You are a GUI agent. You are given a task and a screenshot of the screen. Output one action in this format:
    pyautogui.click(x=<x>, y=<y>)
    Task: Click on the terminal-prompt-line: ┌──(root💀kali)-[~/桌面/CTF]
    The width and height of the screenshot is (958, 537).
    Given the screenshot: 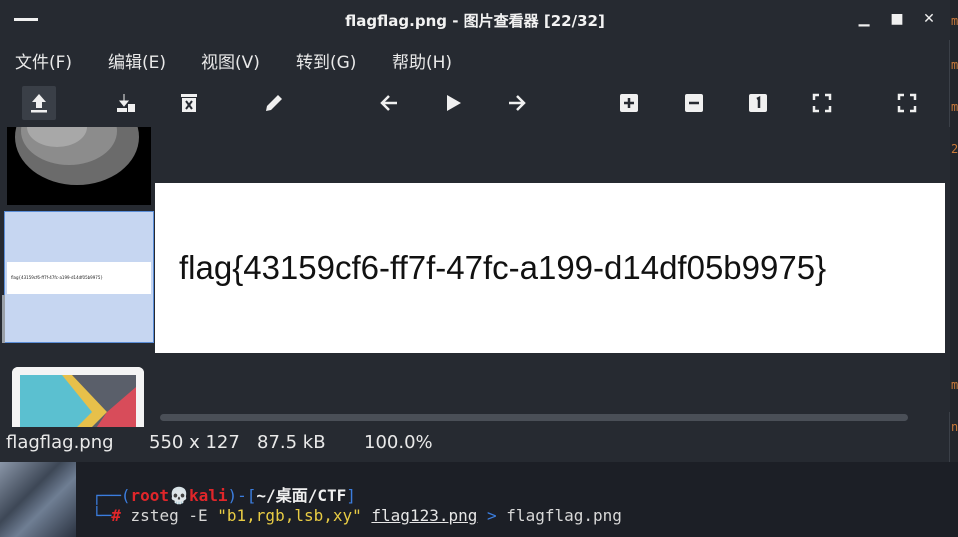 What is the action you would take?
    pyautogui.click(x=224, y=494)
    